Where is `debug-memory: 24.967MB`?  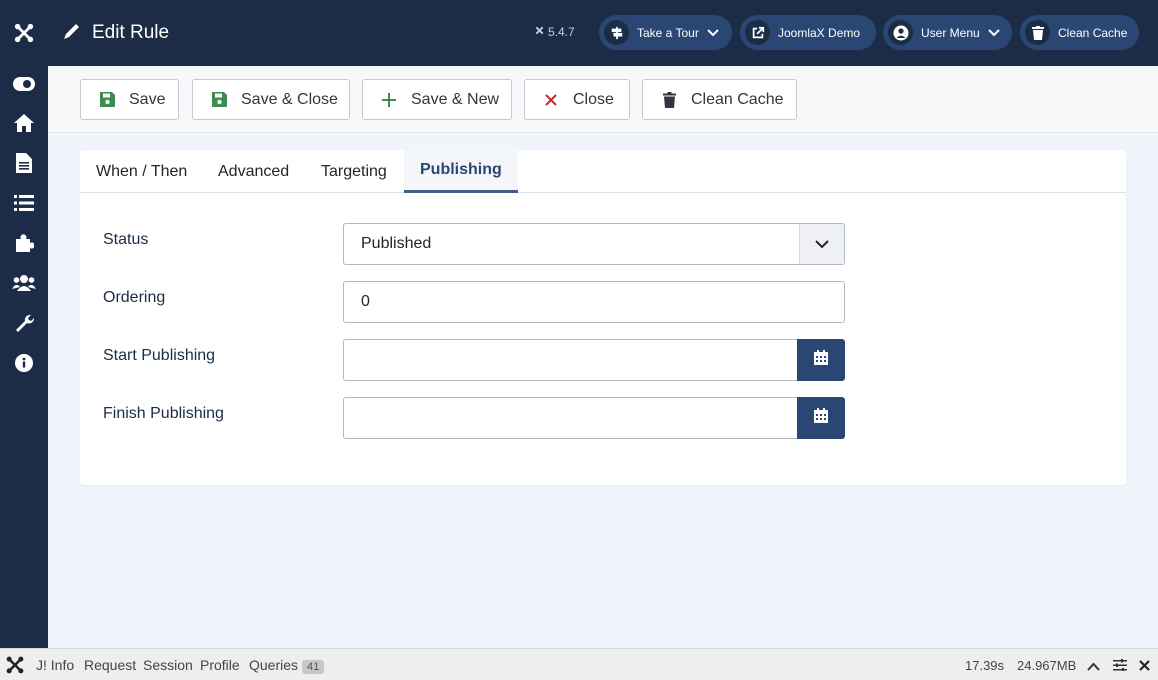
debug-memory: 24.967MB is located at coordinates (1047, 665).